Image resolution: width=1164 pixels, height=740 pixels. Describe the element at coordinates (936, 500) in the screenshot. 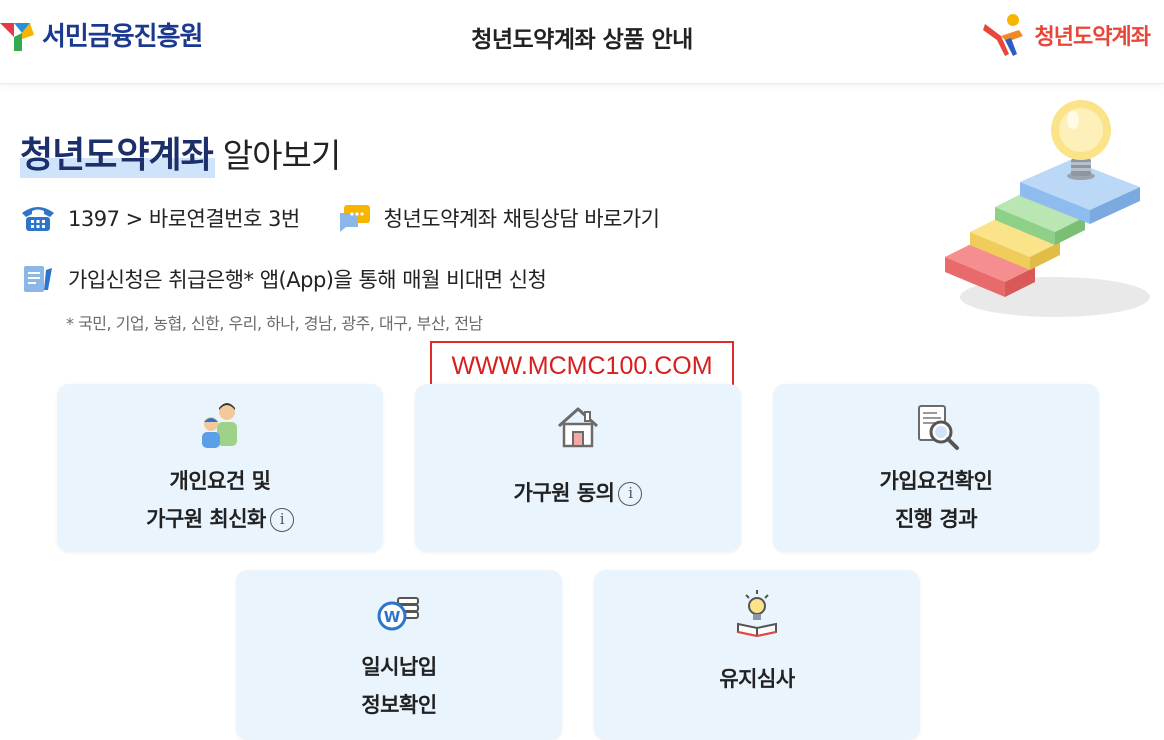

I see `card-label: 가입요건확인 진행 경과` at that location.